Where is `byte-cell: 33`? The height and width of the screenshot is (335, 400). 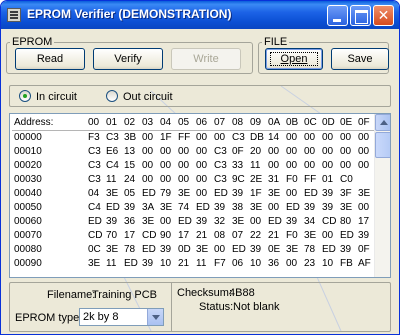
byte-cell: 33 is located at coordinates (239, 166).